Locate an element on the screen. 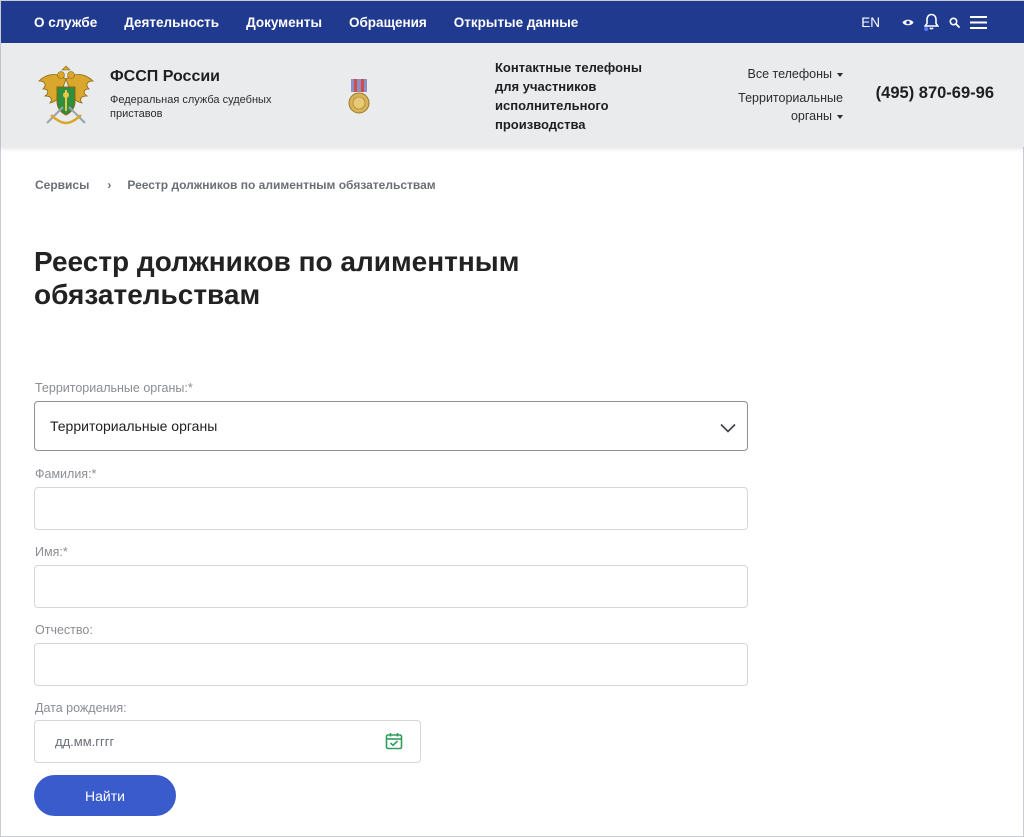 The image size is (1024, 837). nav-item-open-data: Открытые данные is located at coordinates (516, 22).